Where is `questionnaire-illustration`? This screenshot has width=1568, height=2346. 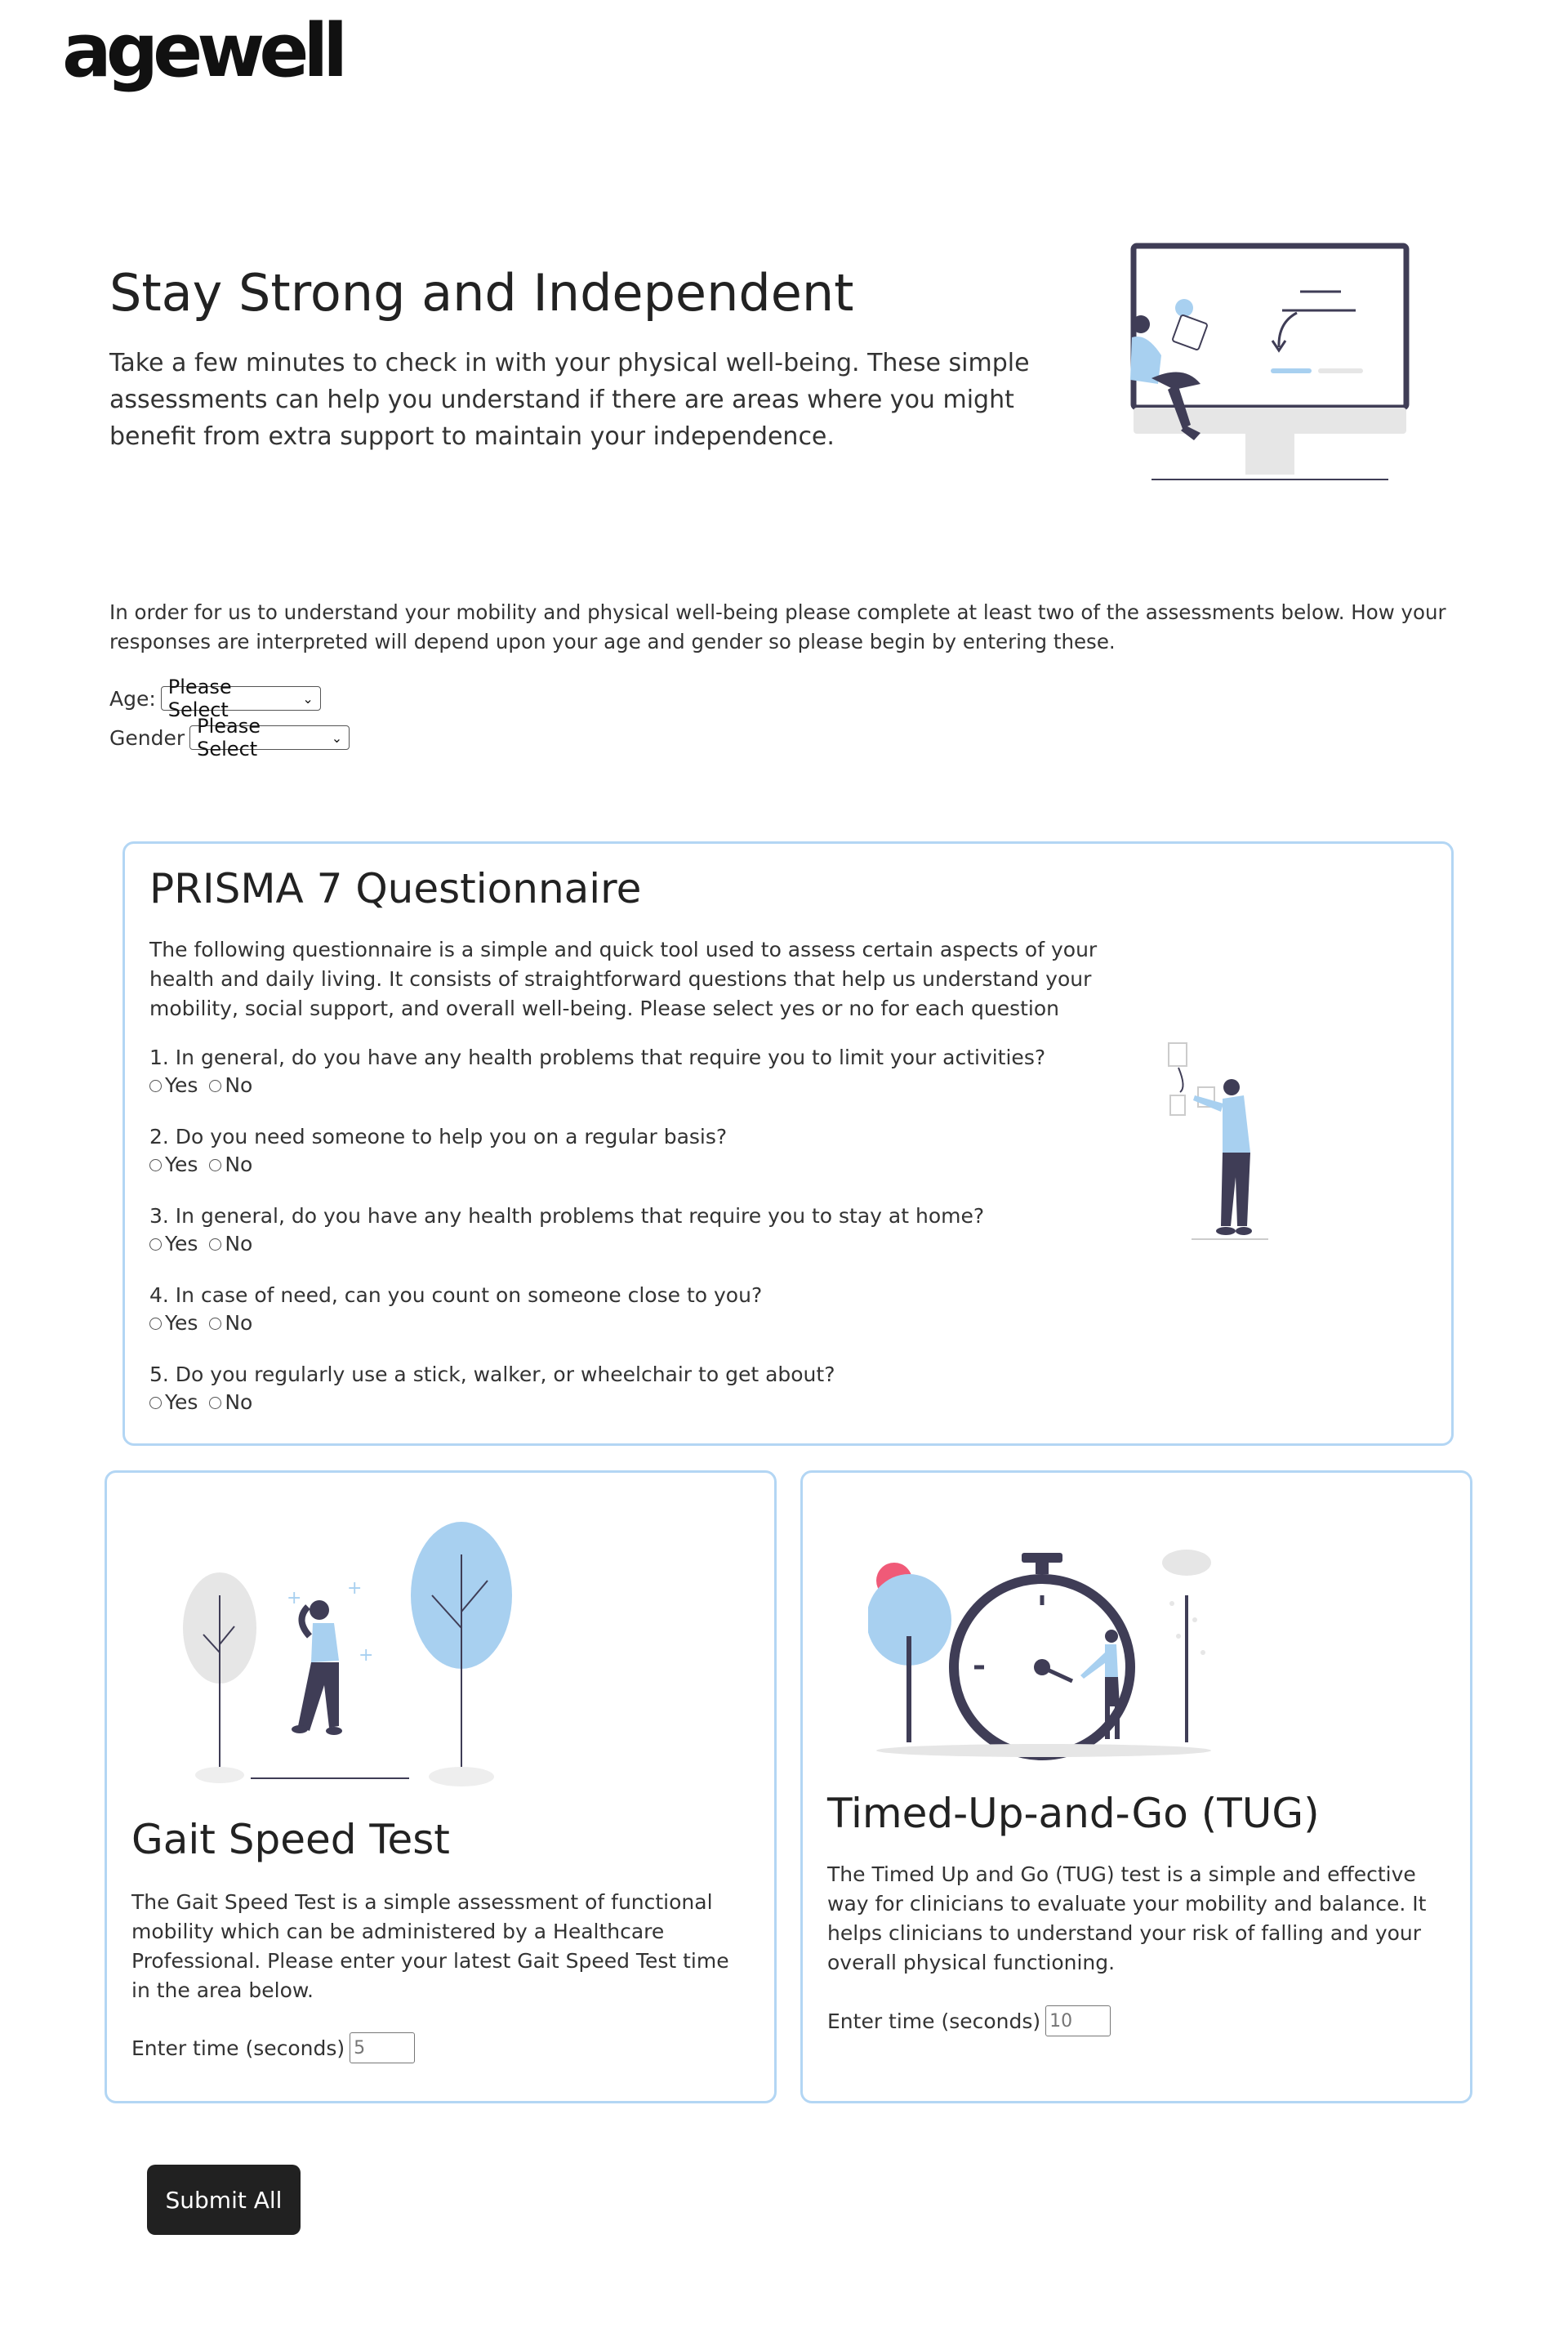
questionnaire-illustration is located at coordinates (1218, 1141).